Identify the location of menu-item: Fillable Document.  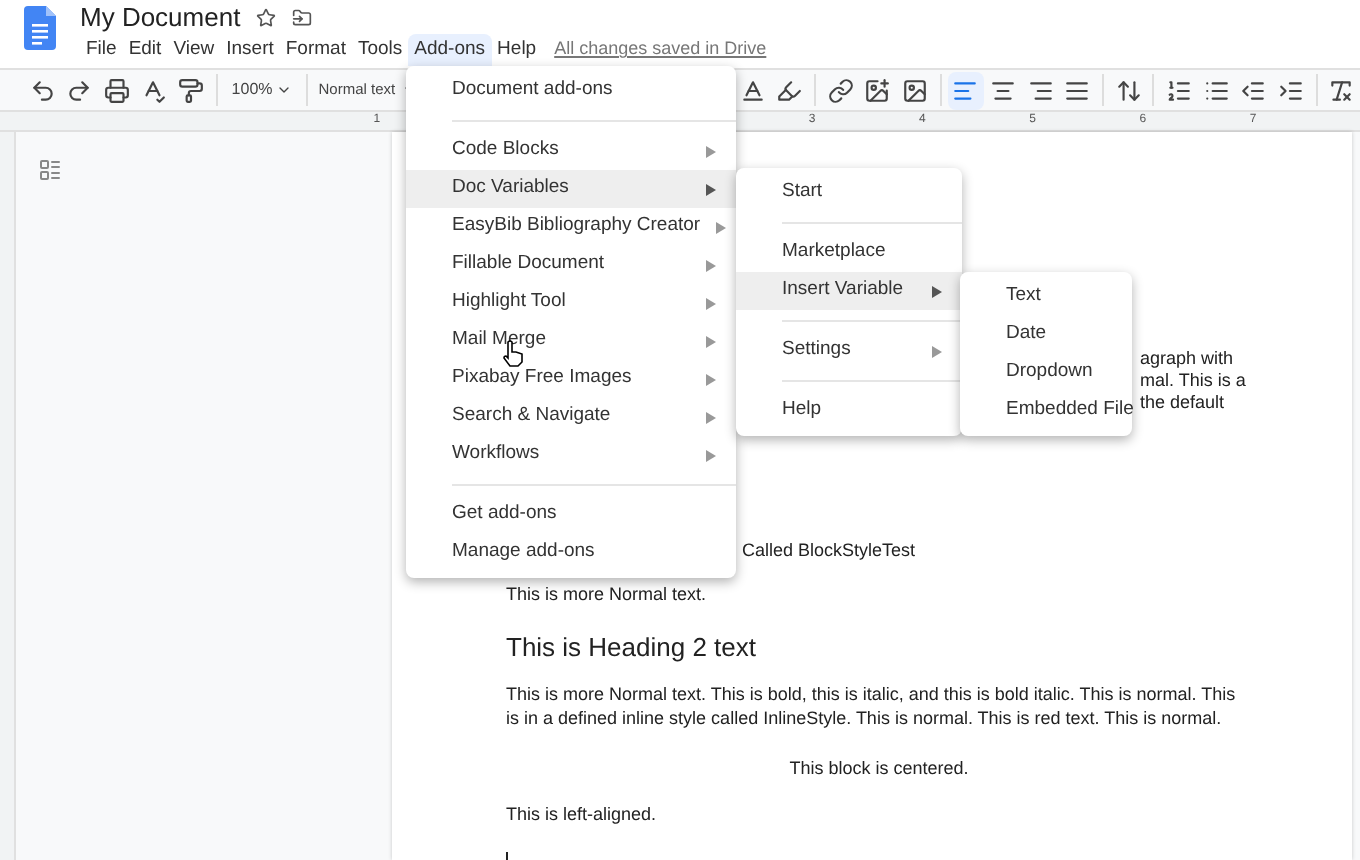
(571, 265).